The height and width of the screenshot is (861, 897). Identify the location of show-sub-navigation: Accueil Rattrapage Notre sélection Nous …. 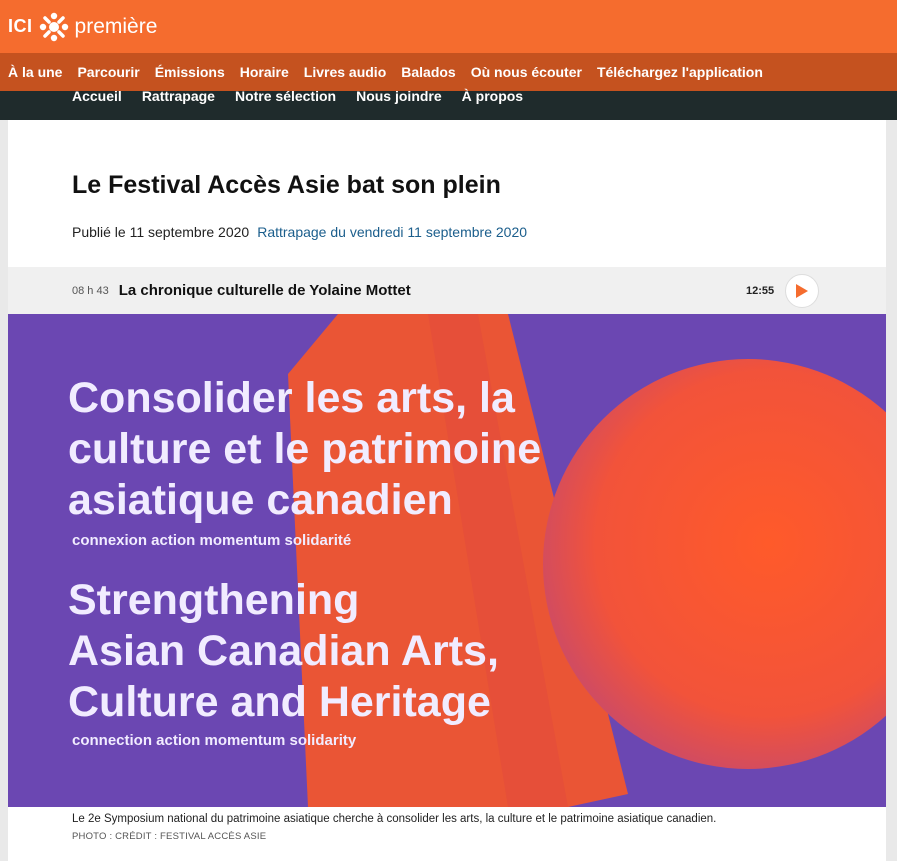
(448, 104).